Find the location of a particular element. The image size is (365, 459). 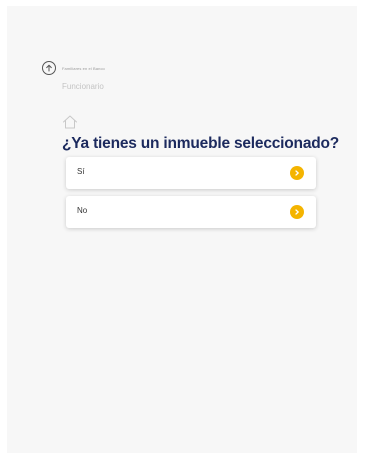

arrow-up-circle-icon is located at coordinates (49, 68).